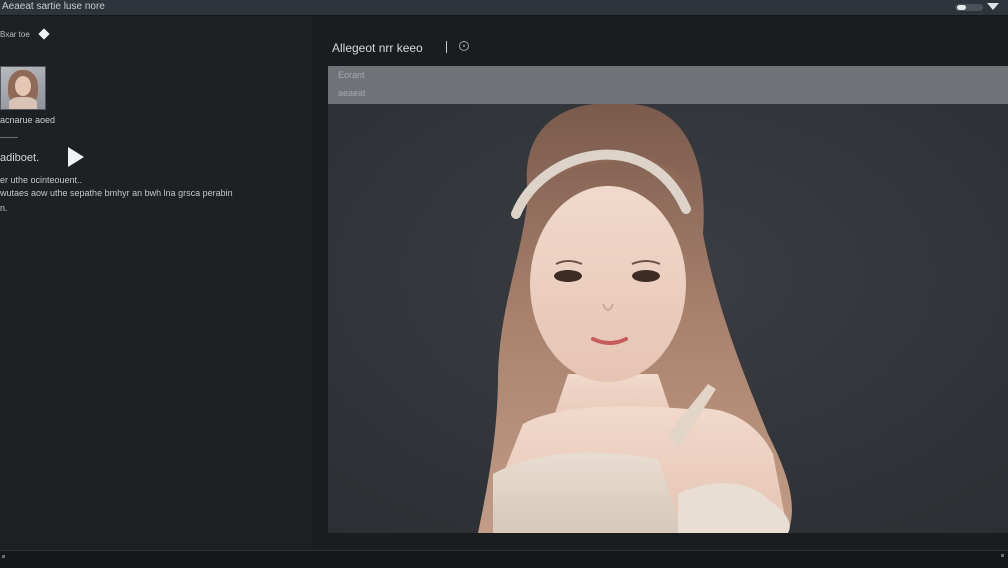 The height and width of the screenshot is (568, 1008). I want to click on section-title: adiboet., so click(20, 158).